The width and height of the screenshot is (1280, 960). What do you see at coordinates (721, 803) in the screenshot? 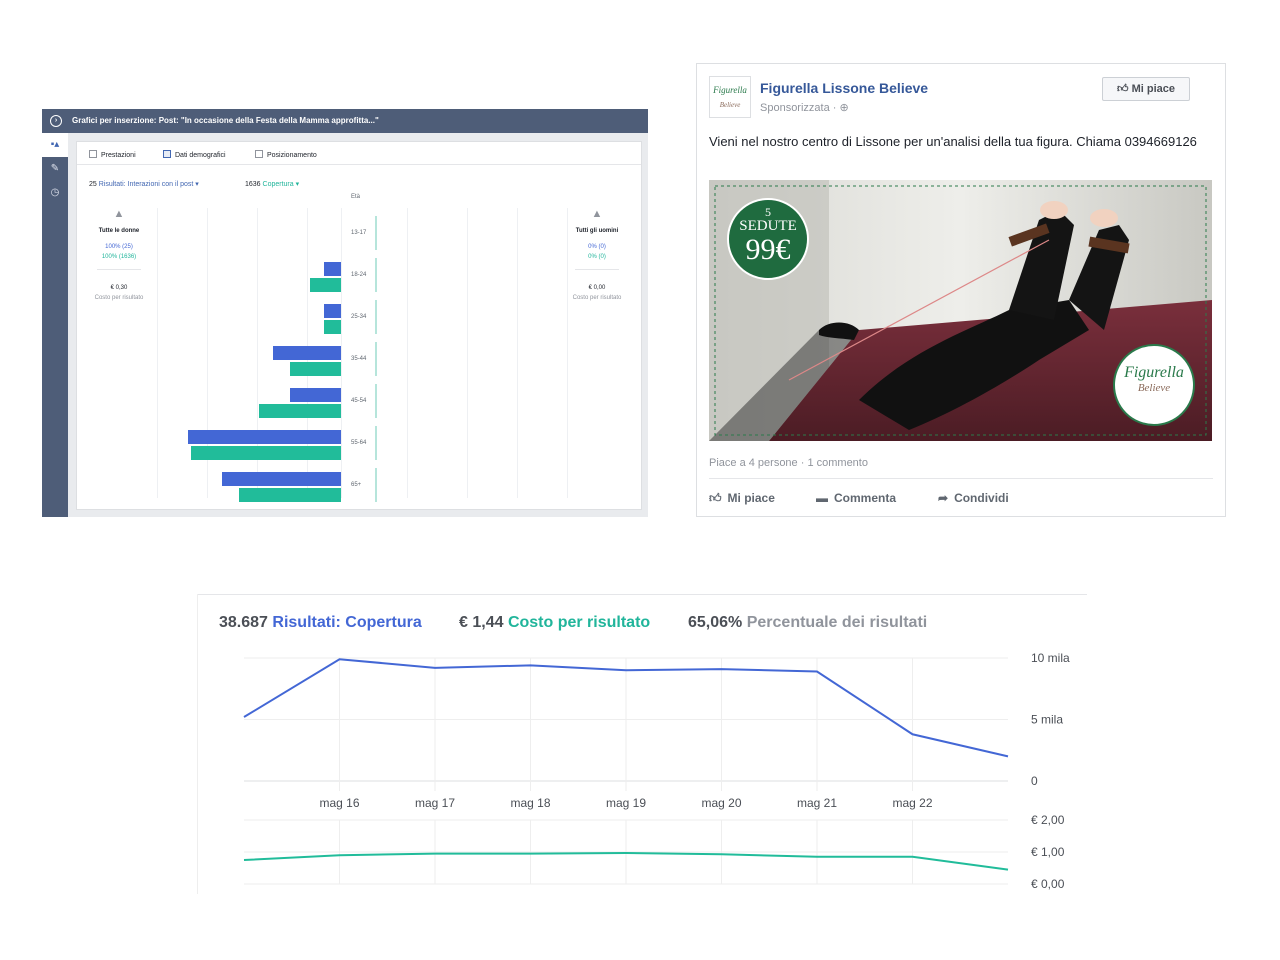
I see `x-tick-label: mag 20` at bounding box center [721, 803].